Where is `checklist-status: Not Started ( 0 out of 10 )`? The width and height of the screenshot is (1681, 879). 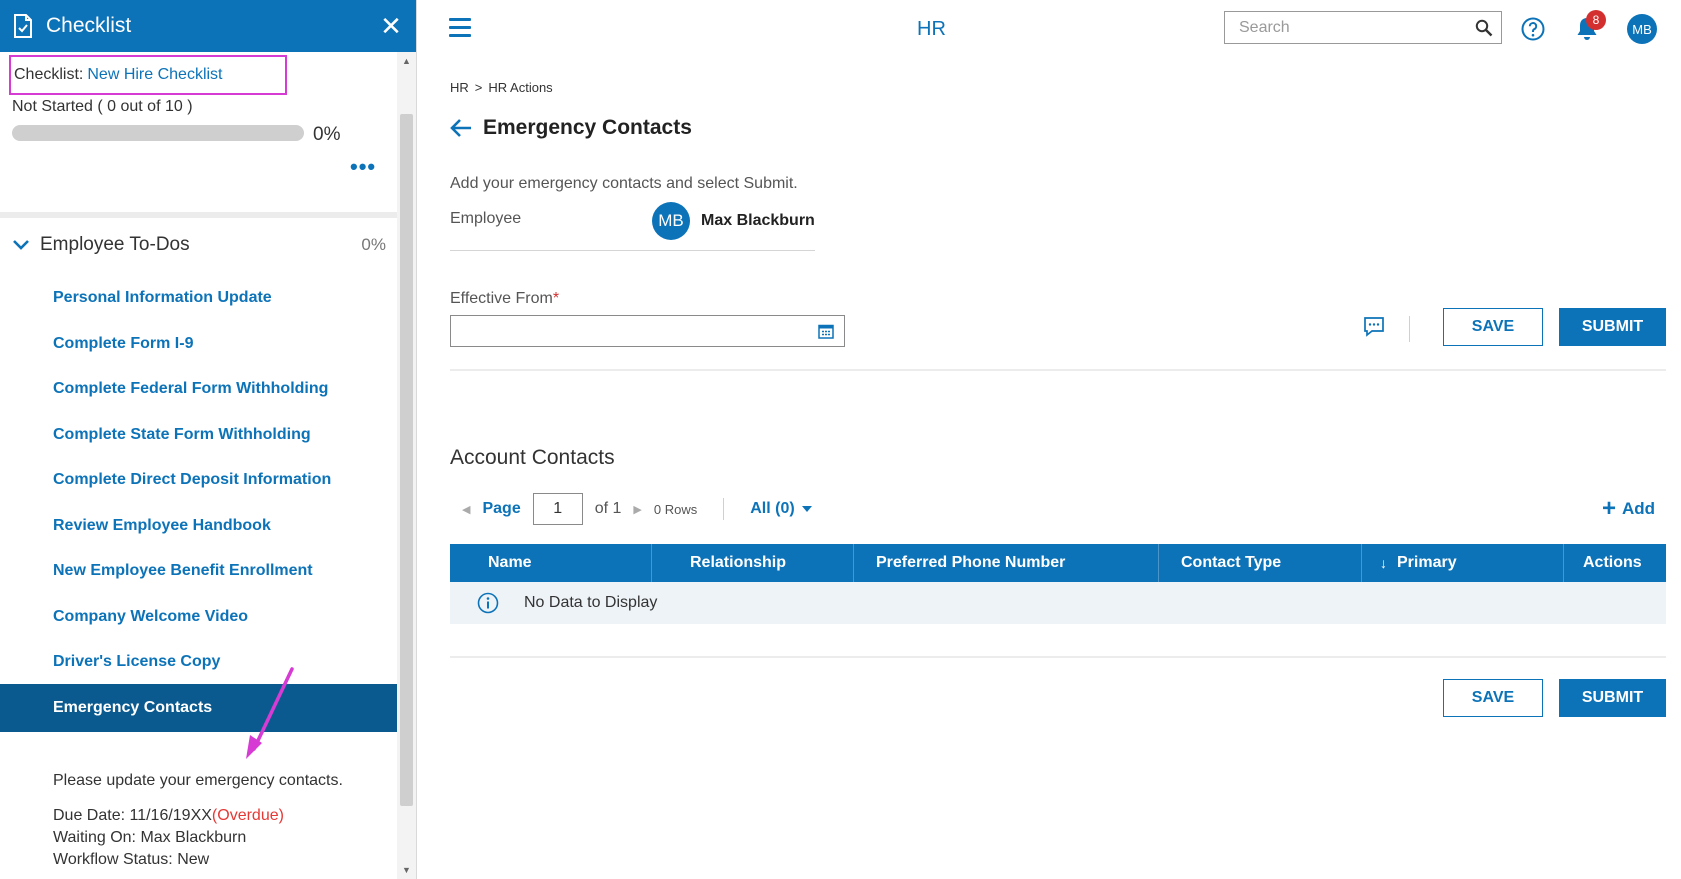 checklist-status: Not Started ( 0 out of 10 ) is located at coordinates (102, 106).